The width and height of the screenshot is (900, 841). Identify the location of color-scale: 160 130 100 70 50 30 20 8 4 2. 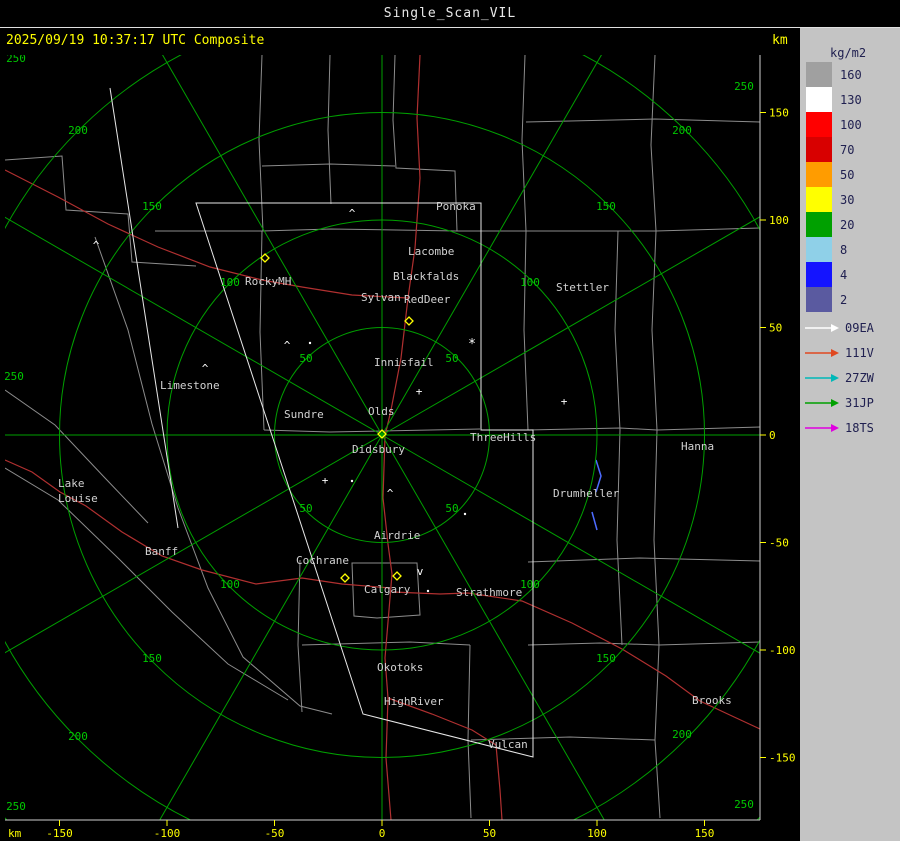
(834, 187).